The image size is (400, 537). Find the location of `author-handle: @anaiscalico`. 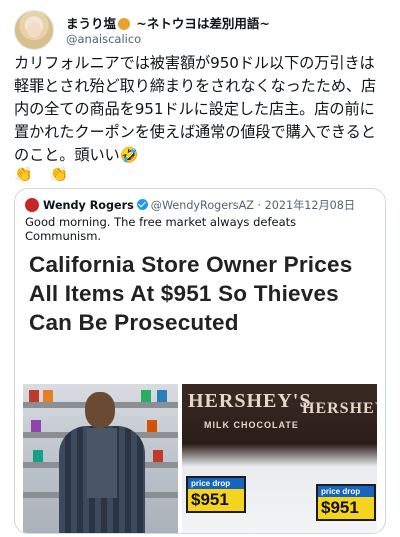

author-handle: @anaiscalico is located at coordinates (103, 39).